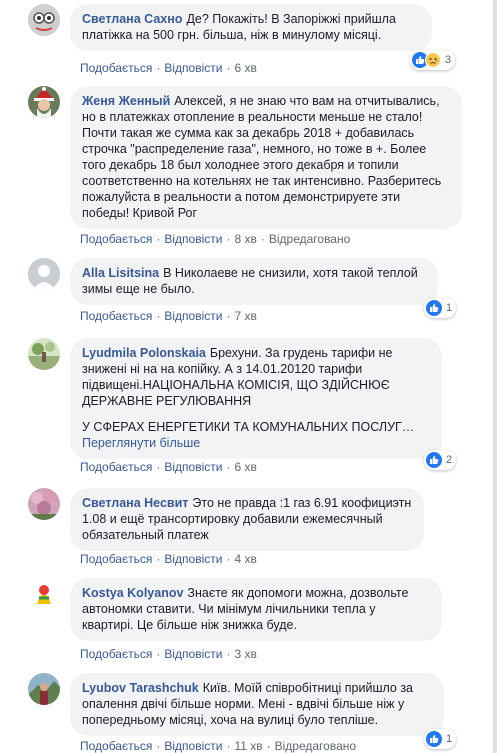 This screenshot has height=753, width=497. Describe the element at coordinates (120, 273) in the screenshot. I see `comment-author: Alla Lisitsina` at that location.